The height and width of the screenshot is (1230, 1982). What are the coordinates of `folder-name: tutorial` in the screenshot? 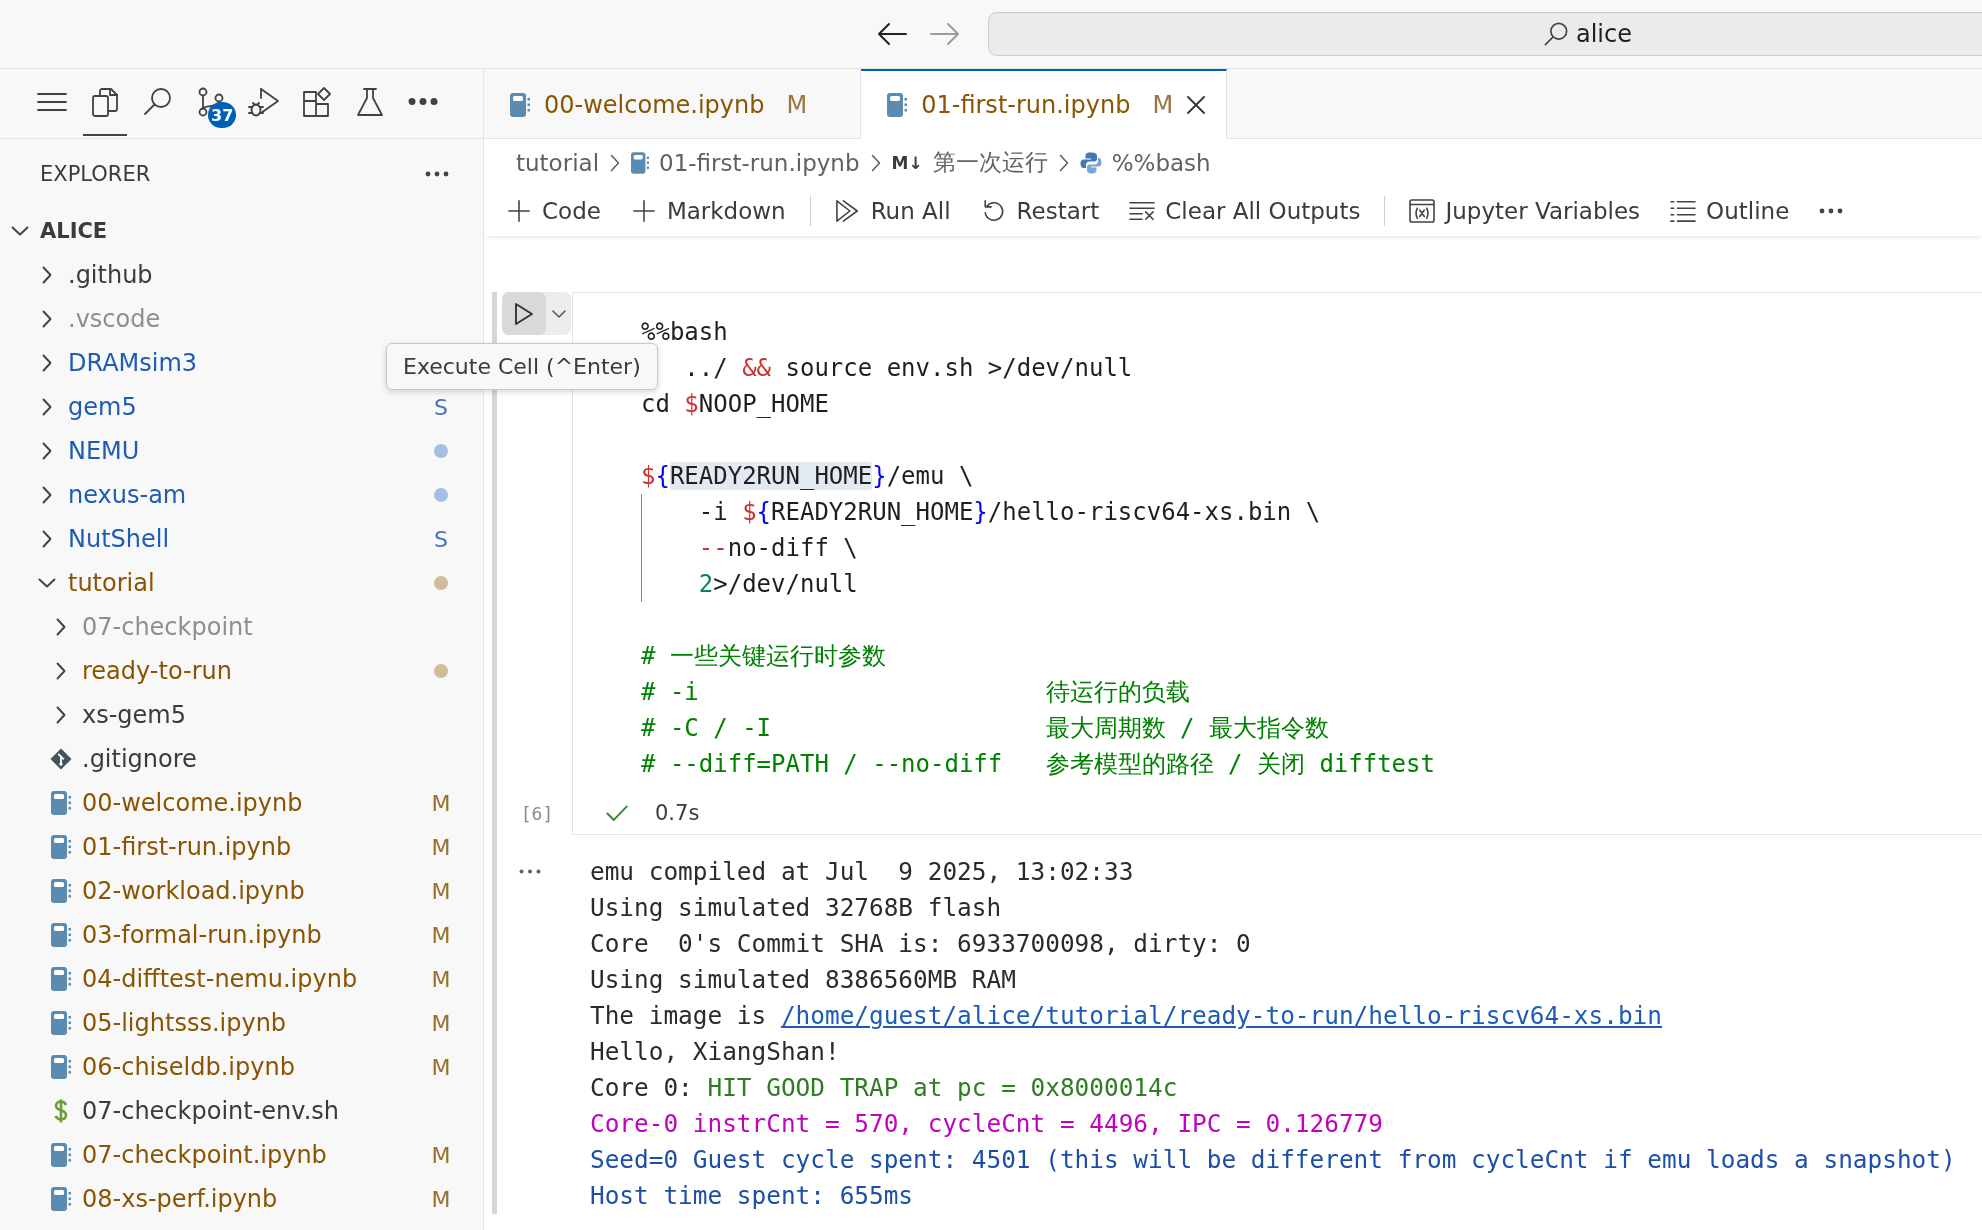 It's located at (111, 583).